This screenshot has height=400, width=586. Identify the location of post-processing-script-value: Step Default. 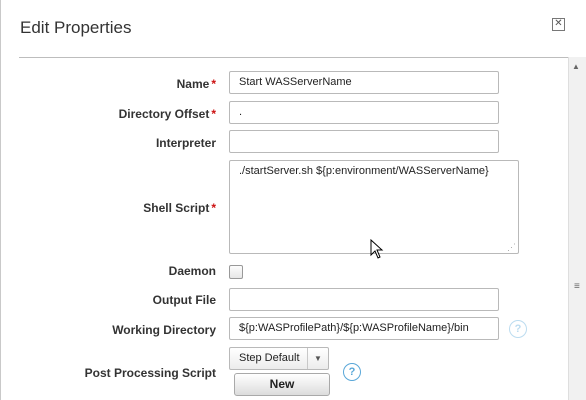
(269, 358).